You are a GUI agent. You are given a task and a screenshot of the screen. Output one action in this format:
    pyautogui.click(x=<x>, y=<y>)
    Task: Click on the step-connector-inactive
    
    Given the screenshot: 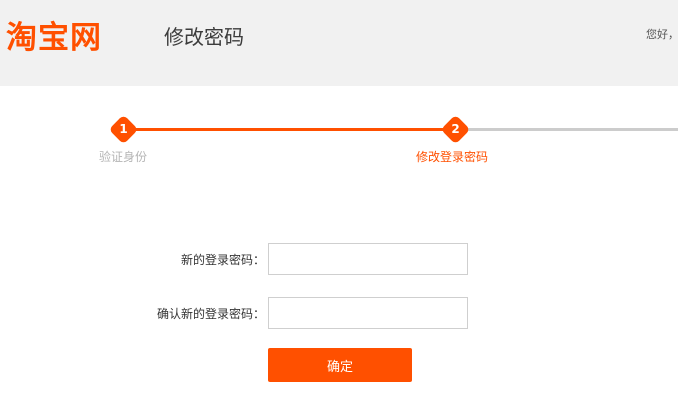 What is the action you would take?
    pyautogui.click(x=568, y=129)
    